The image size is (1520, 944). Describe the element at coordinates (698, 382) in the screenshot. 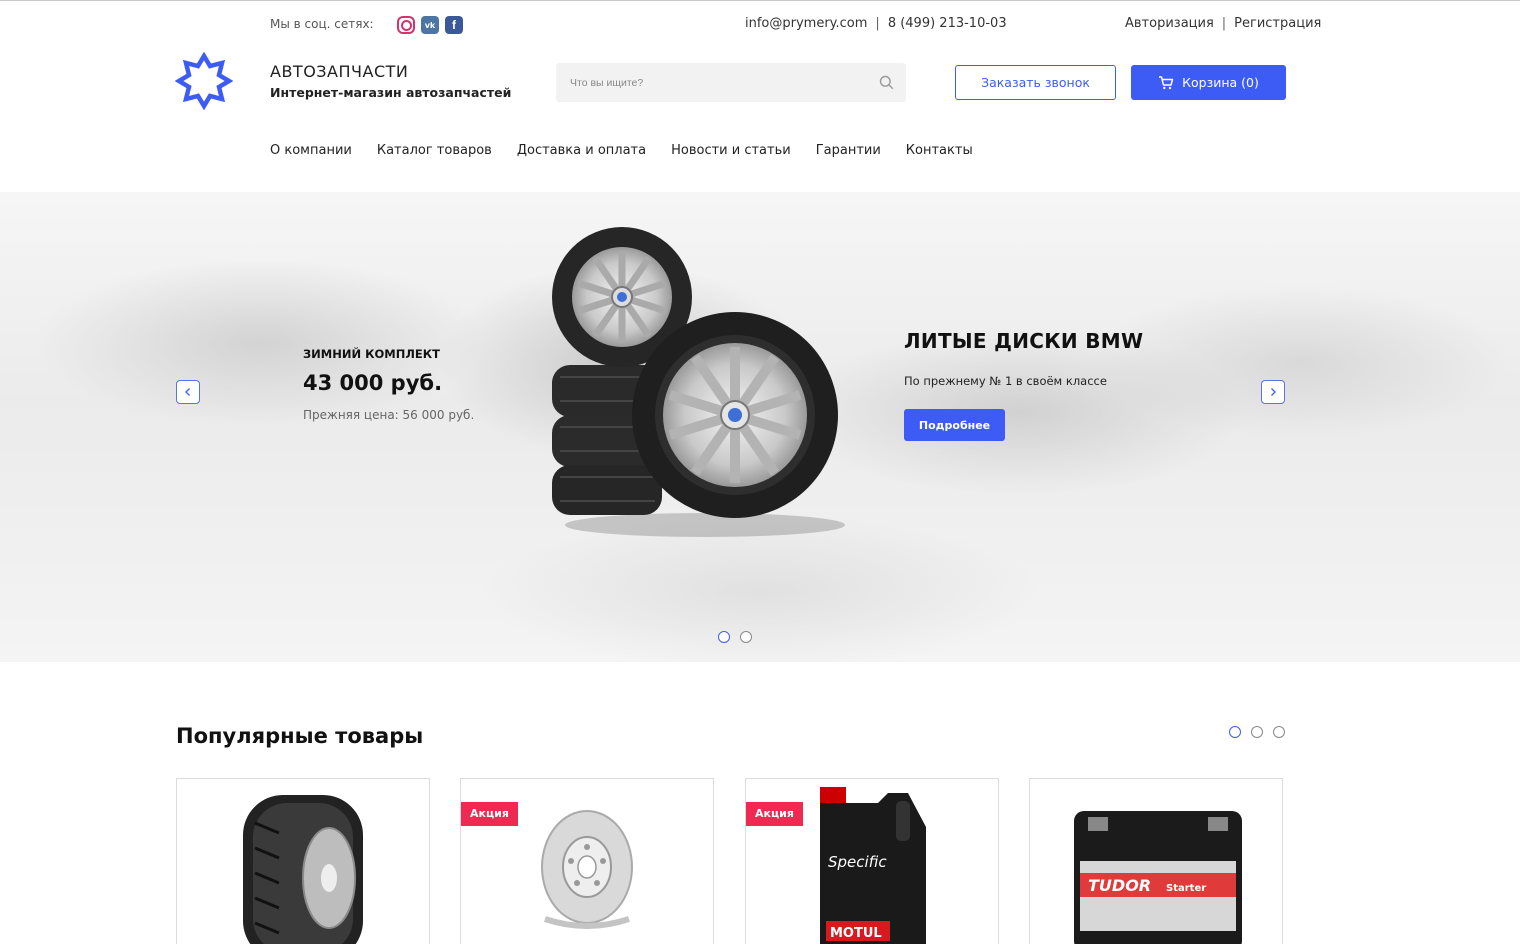

I see `wheels-image` at that location.